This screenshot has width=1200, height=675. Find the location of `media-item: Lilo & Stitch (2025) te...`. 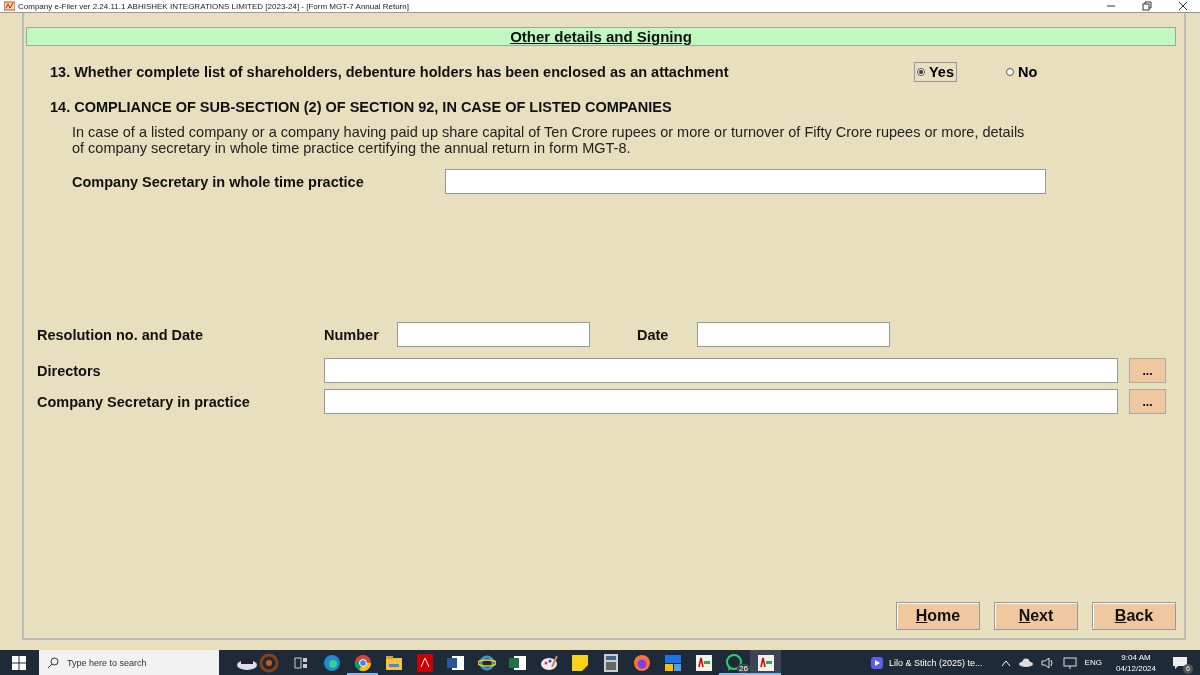

media-item: Lilo & Stitch (2025) te... is located at coordinates (927, 662).